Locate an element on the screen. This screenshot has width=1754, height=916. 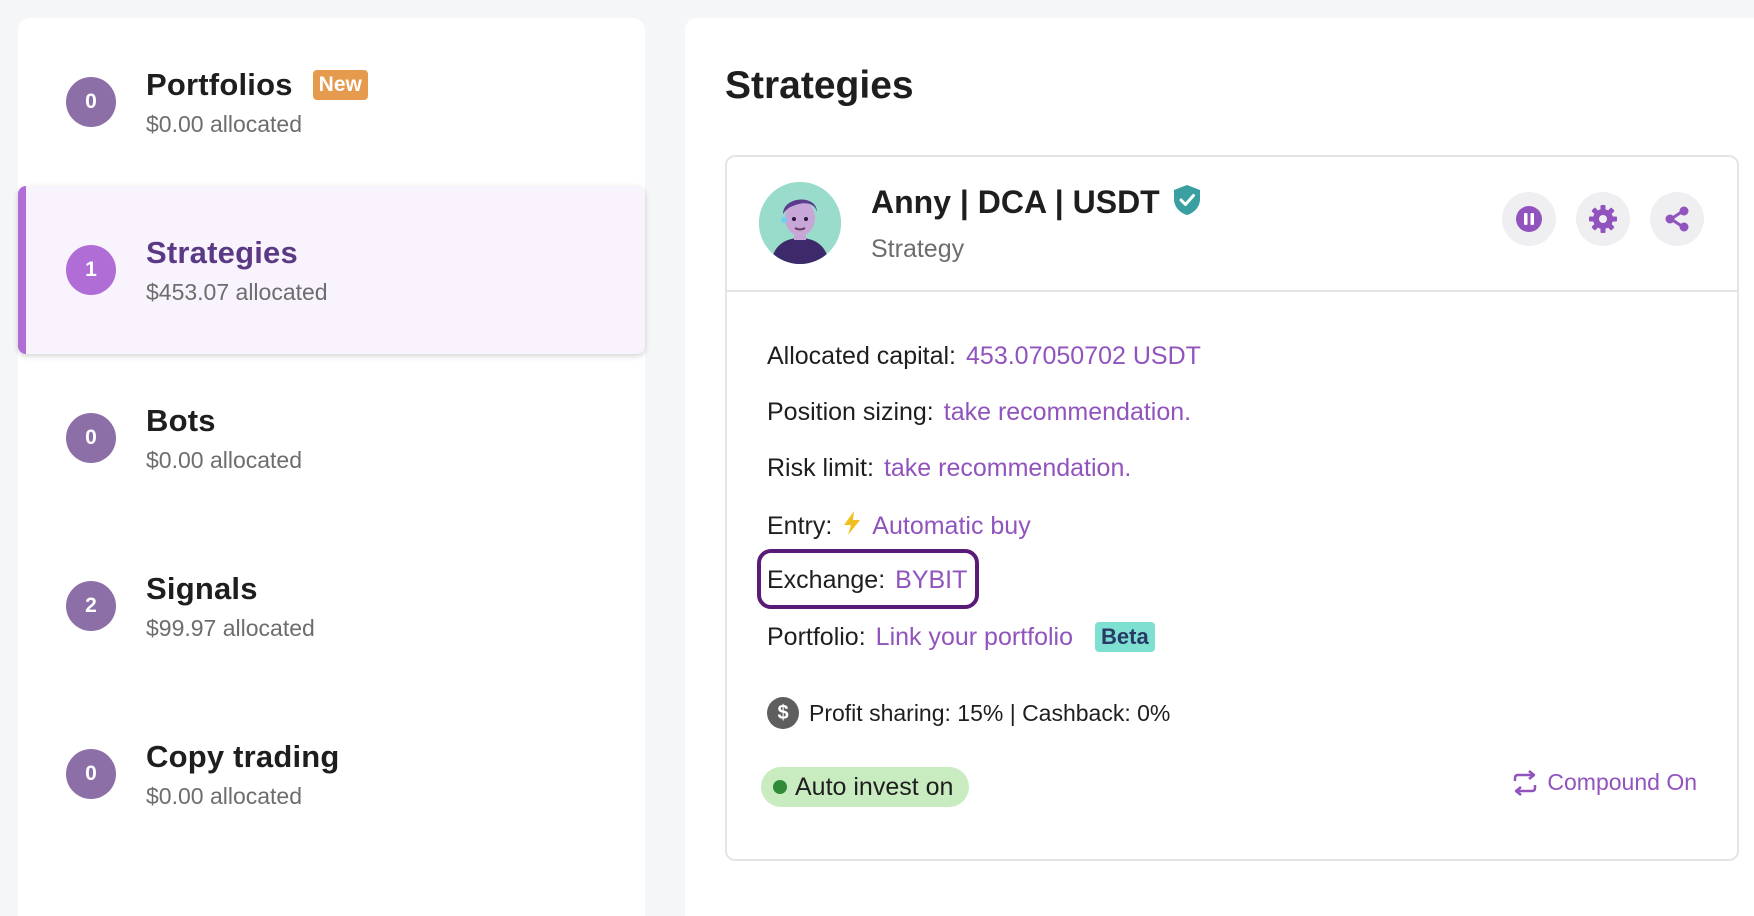
lightning-icon is located at coordinates (852, 526).